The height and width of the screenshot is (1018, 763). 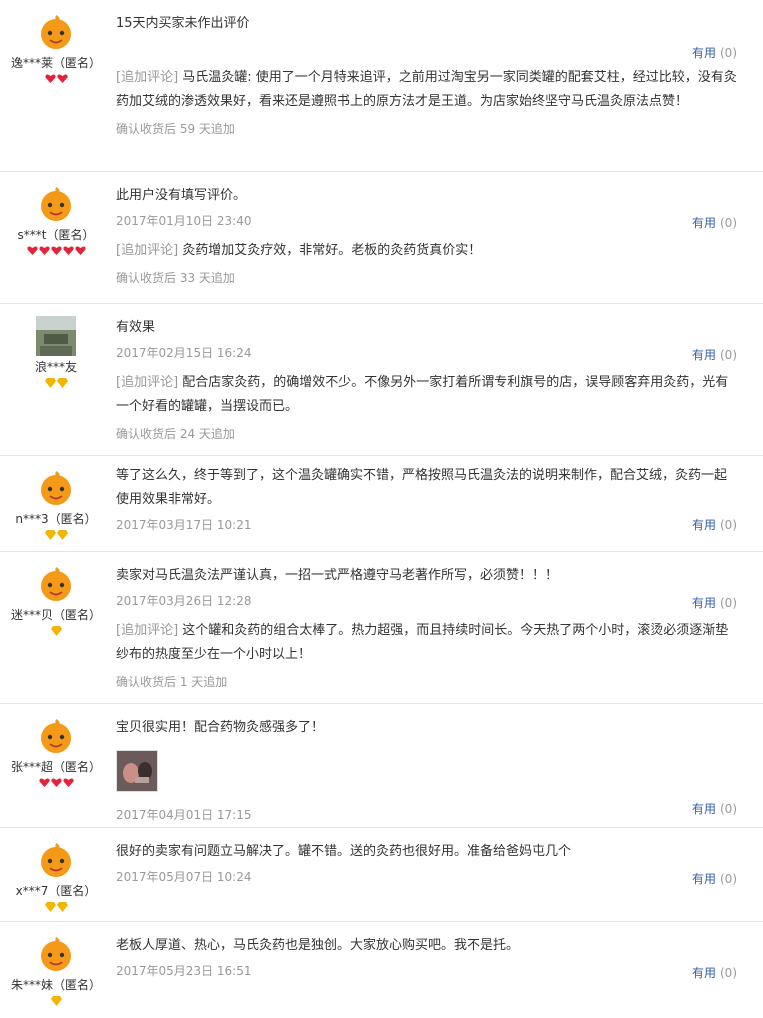 What do you see at coordinates (181, 195) in the screenshot?
I see `review-text: 此用户没有填写评价。` at bounding box center [181, 195].